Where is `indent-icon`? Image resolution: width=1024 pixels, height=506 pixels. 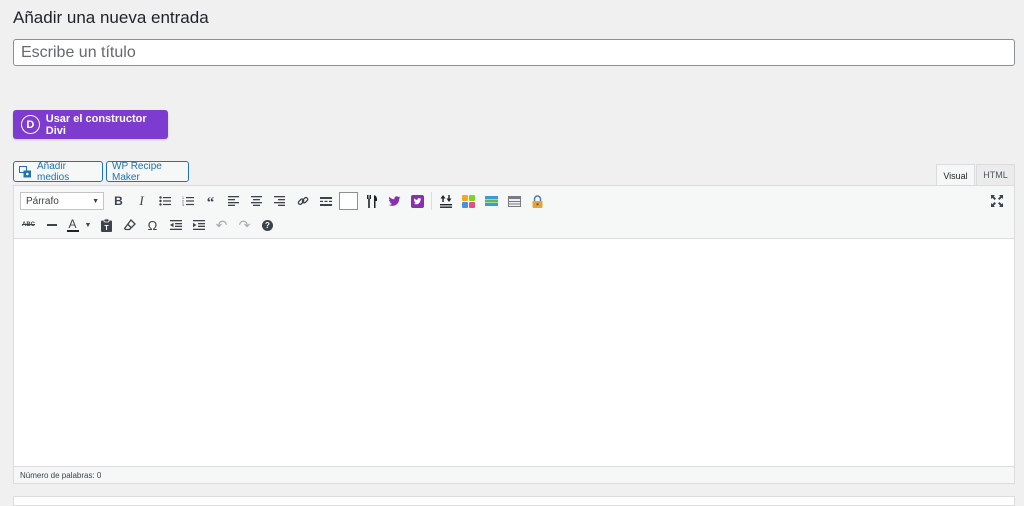
indent-icon is located at coordinates (198, 225).